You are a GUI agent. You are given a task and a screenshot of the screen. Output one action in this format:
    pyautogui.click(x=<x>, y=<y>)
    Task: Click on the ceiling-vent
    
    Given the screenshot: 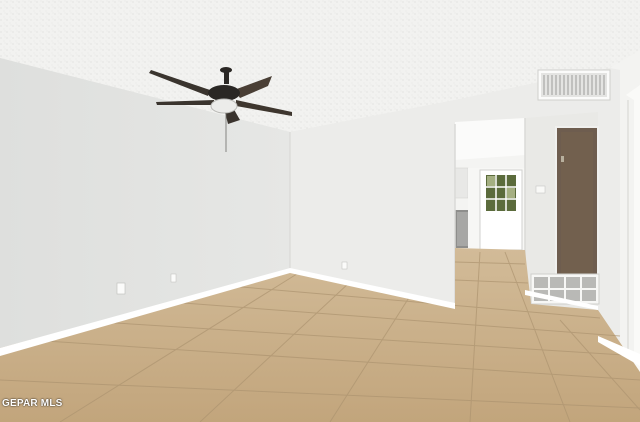 What is the action you would take?
    pyautogui.click(x=574, y=85)
    